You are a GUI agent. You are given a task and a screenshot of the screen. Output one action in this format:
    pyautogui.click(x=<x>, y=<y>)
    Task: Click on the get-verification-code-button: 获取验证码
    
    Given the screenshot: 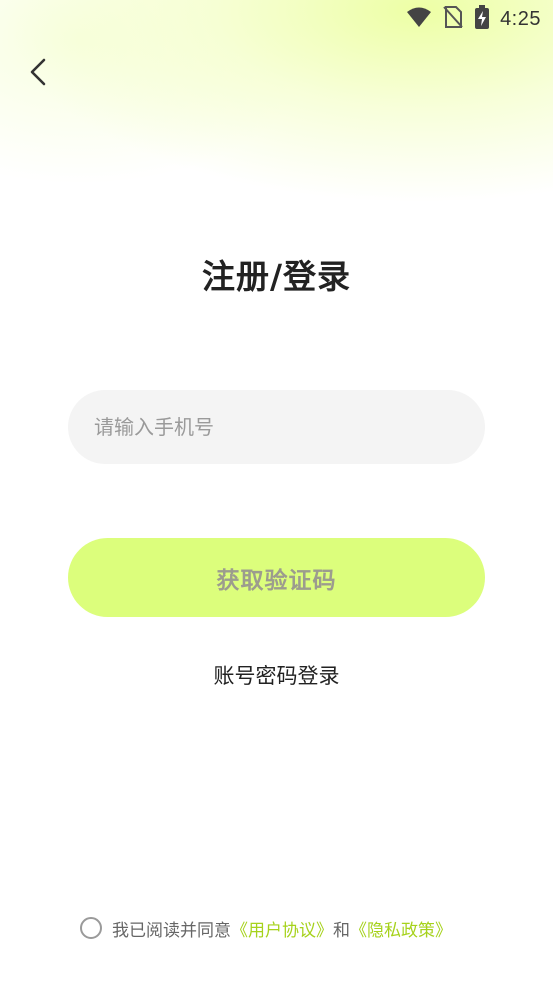 What is the action you would take?
    pyautogui.click(x=276, y=577)
    